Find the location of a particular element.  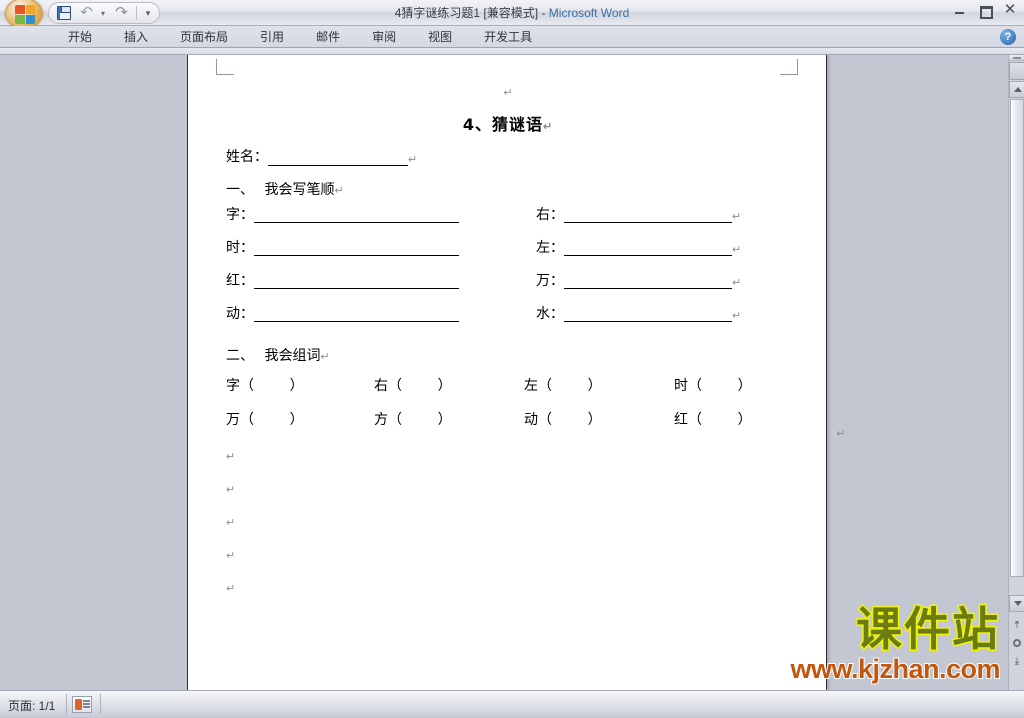

redo-button: ↷ is located at coordinates (121, 13).